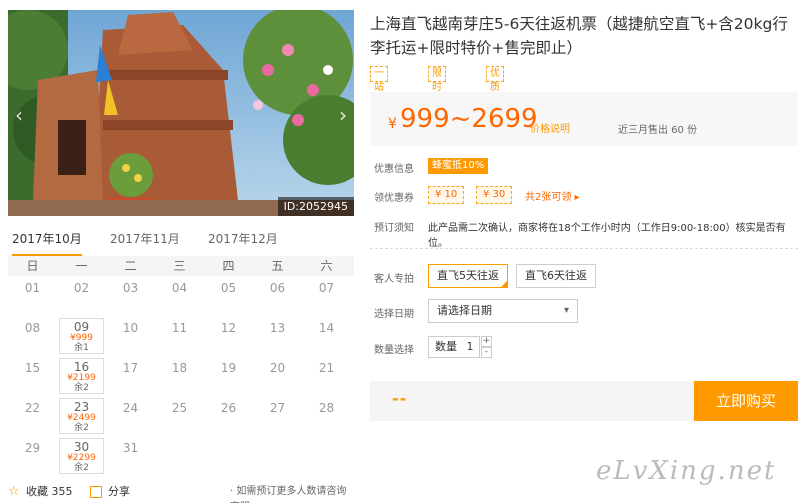 The height and width of the screenshot is (503, 800). What do you see at coordinates (343, 115) in the screenshot?
I see `next-photo-button: ›` at bounding box center [343, 115].